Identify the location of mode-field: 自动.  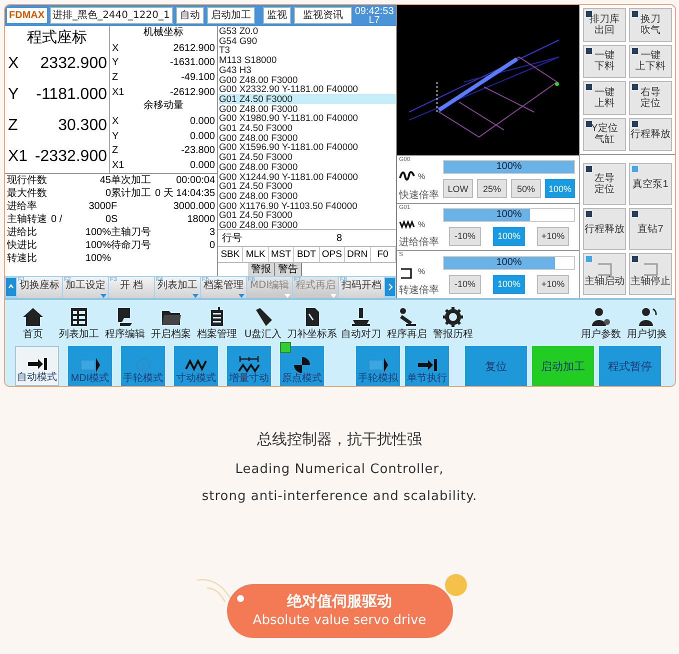
(190, 15).